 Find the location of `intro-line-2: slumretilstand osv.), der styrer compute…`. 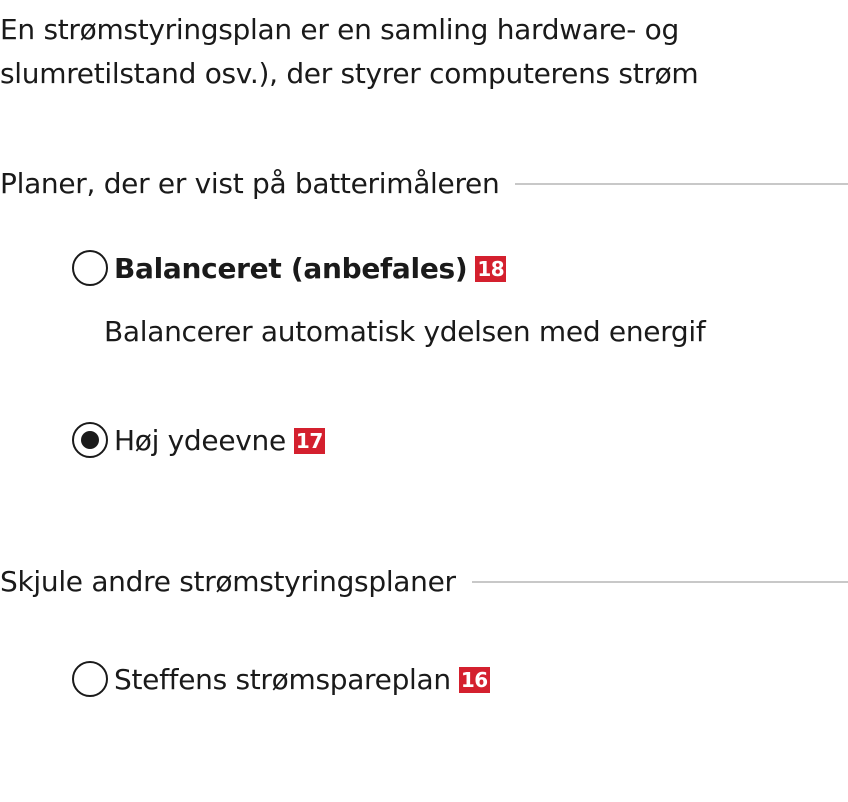

intro-line-2: slumretilstand osv.), der styrer compute… is located at coordinates (349, 73).